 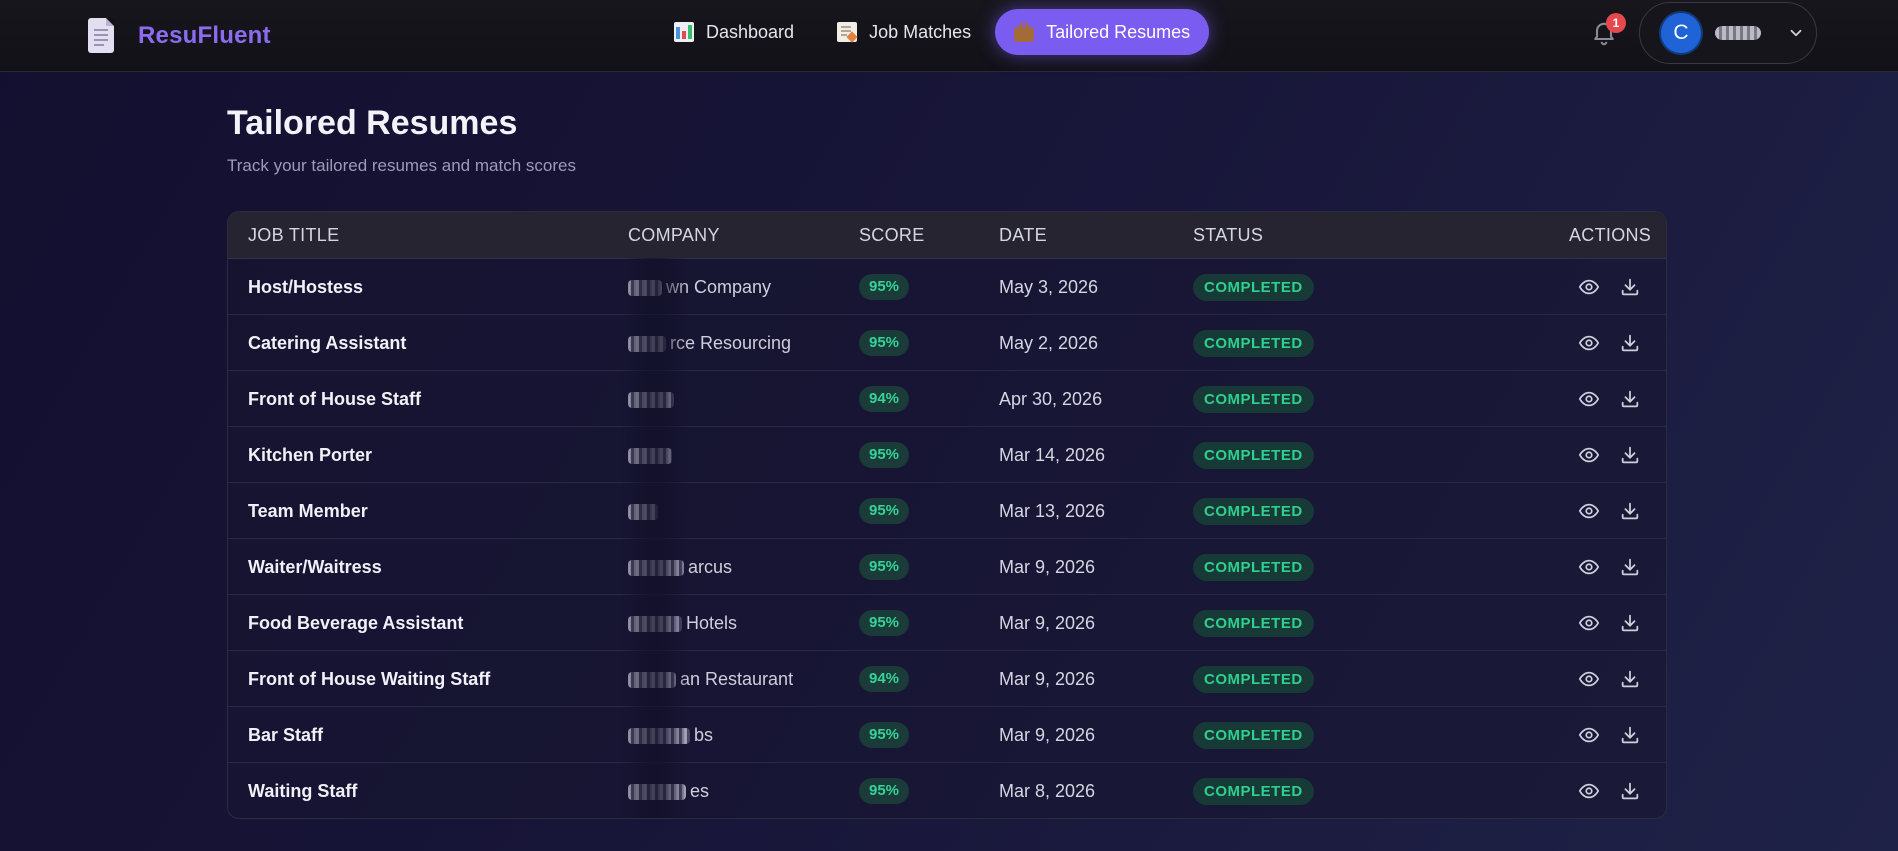 I want to click on nav-tailored-resumes: Tailored Resumes, so click(x=1102, y=32).